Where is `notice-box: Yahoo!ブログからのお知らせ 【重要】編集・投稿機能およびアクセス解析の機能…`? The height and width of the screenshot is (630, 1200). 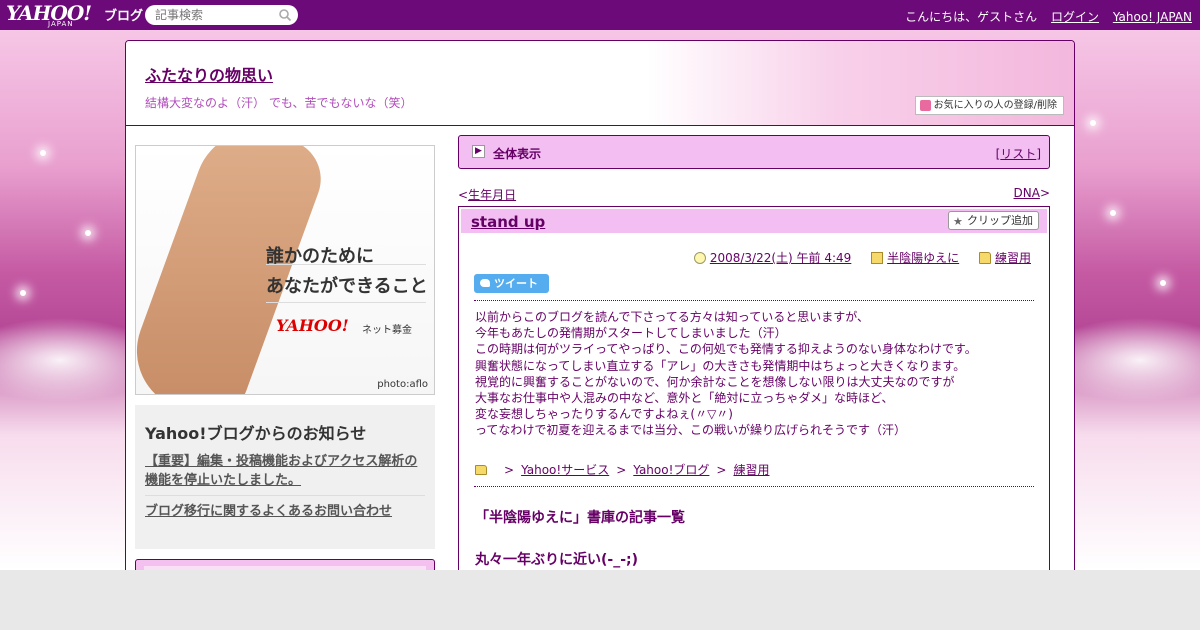 notice-box: Yahoo!ブログからのお知らせ 【重要】編集・投稿機能およびアクセス解析の機能… is located at coordinates (285, 477).